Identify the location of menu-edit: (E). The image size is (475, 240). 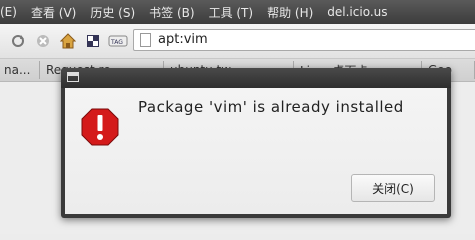
(8, 12).